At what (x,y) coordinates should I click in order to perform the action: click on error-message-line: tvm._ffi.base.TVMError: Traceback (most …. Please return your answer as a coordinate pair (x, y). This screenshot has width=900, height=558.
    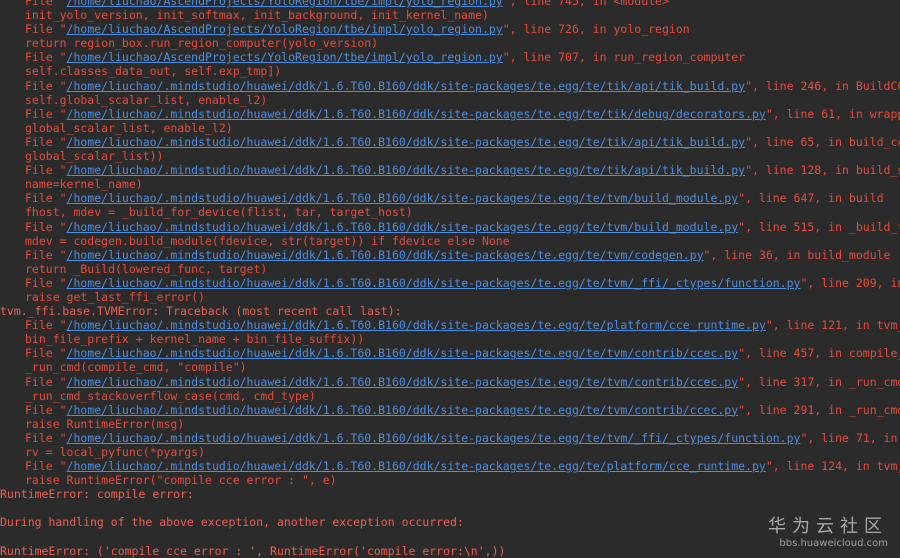
    Looking at the image, I should click on (201, 311).